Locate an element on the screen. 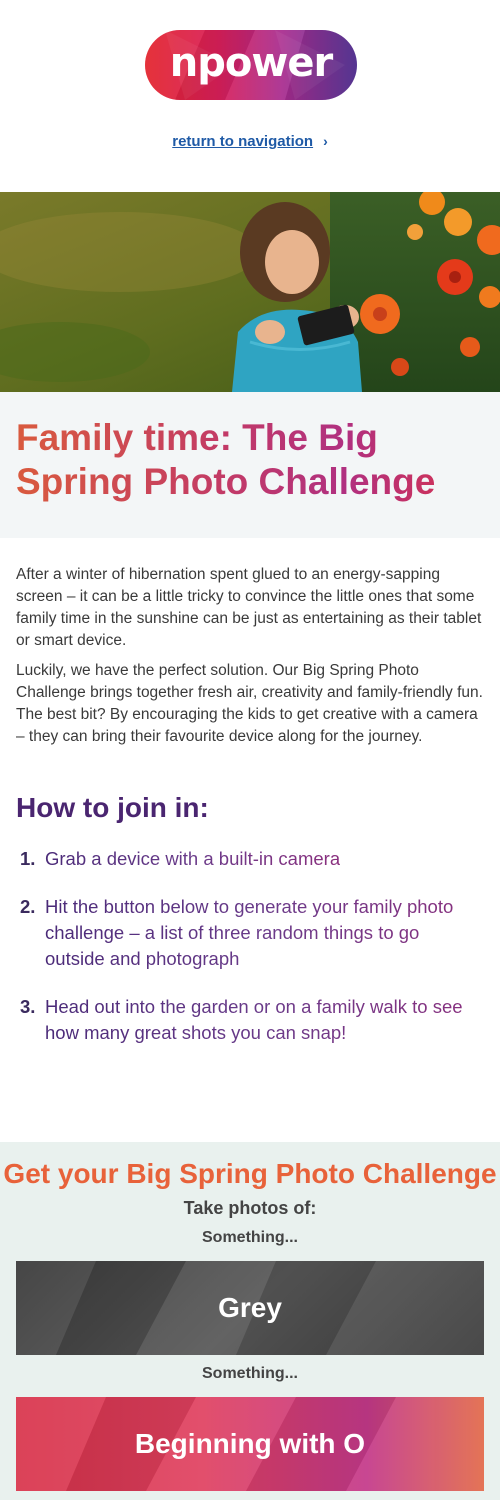 The width and height of the screenshot is (500, 1500). logo-wordmark: npower is located at coordinates (251, 63).